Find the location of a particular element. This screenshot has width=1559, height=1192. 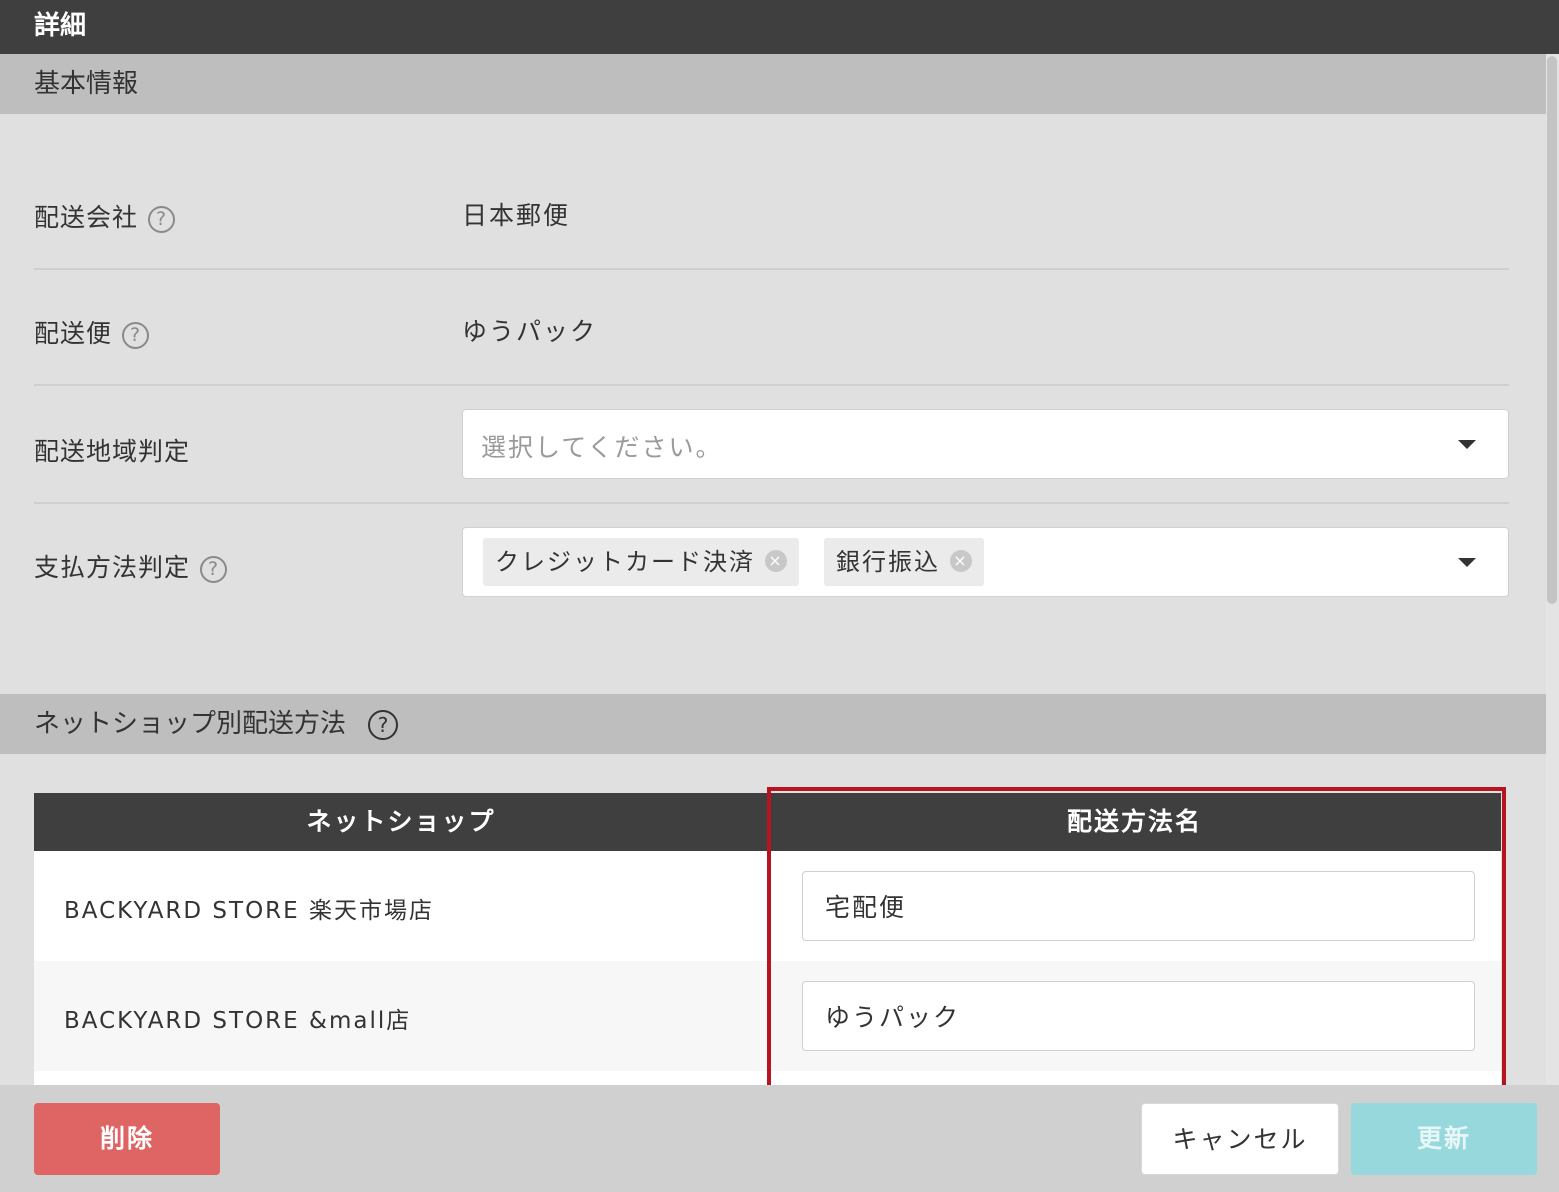

payment-tag-label: クレジットカード決済 is located at coordinates (625, 562).